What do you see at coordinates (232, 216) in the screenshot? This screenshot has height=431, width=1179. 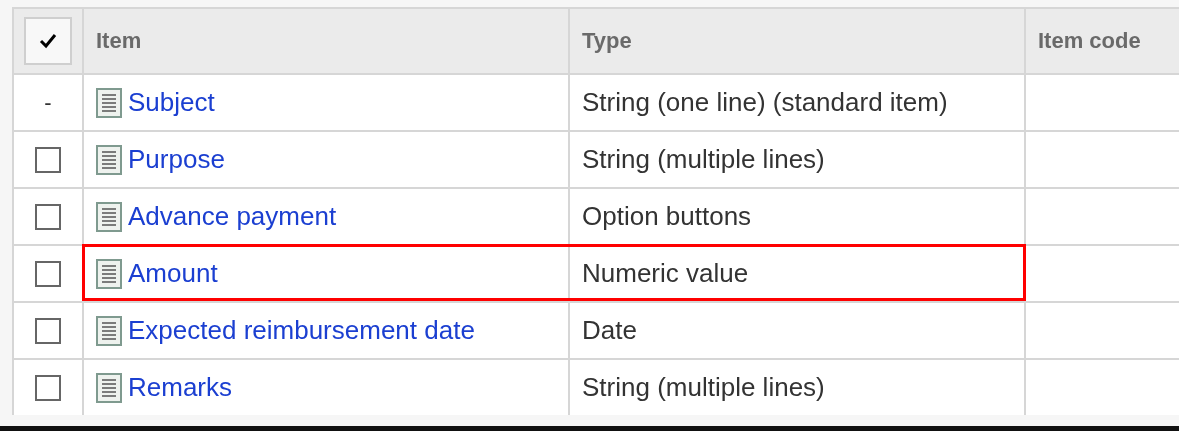 I see `item-link: Advance payment` at bounding box center [232, 216].